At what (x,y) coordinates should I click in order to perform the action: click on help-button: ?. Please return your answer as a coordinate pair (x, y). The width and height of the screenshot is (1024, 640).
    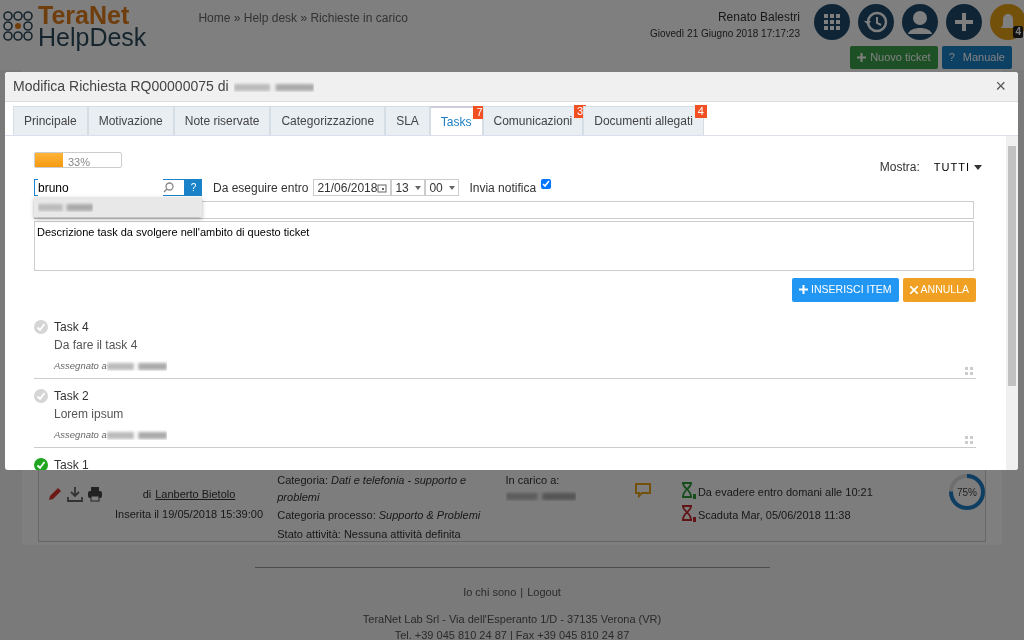
    Looking at the image, I should click on (193, 187).